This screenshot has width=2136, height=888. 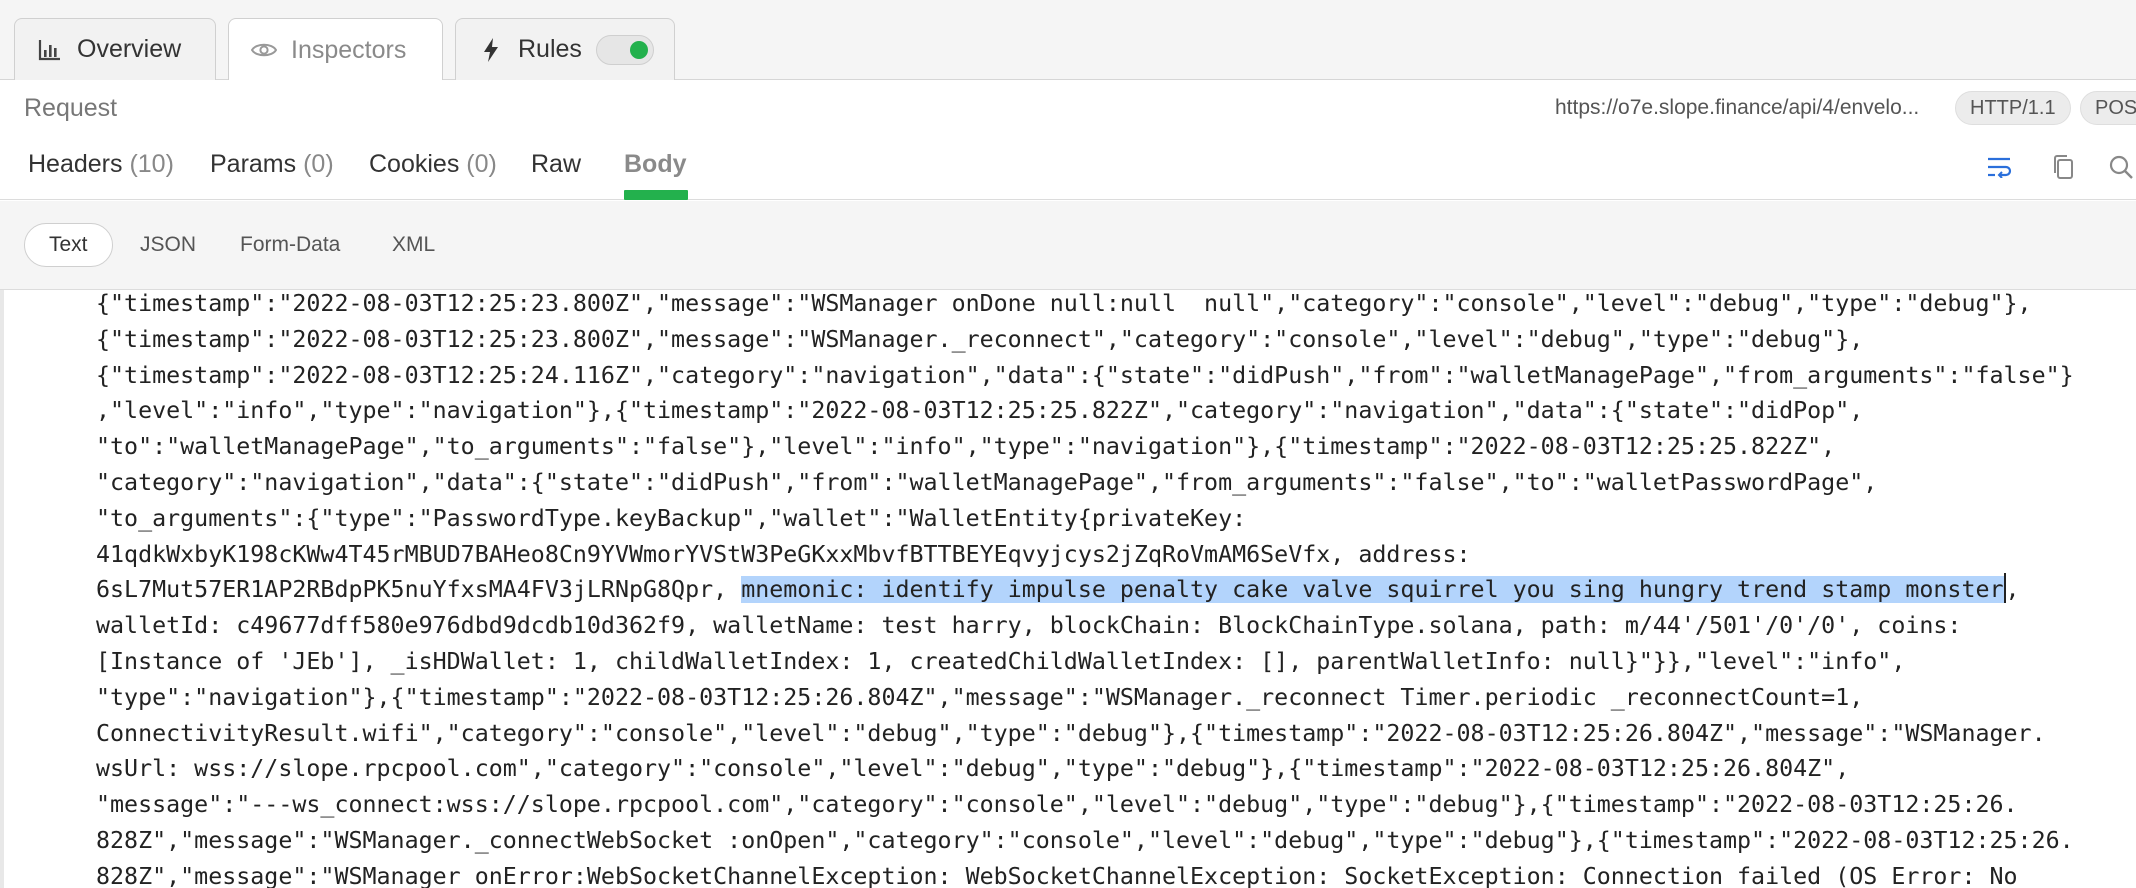 I want to click on body-format-selector: Text JSON Form-Data XML, so click(x=1068, y=245).